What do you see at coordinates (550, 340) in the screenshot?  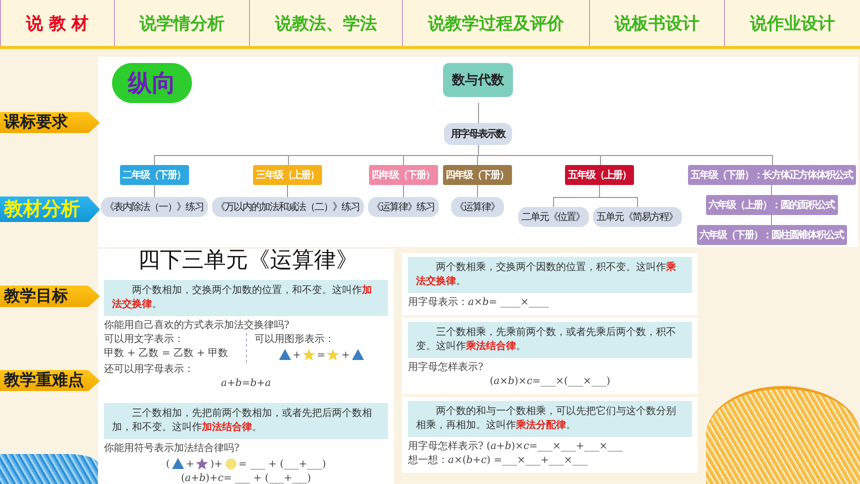 I see `rule-statement: 三个数相乘，先乘前两个数，或者先乘后两个数，积不变。这叫作乘法结合律。` at bounding box center [550, 340].